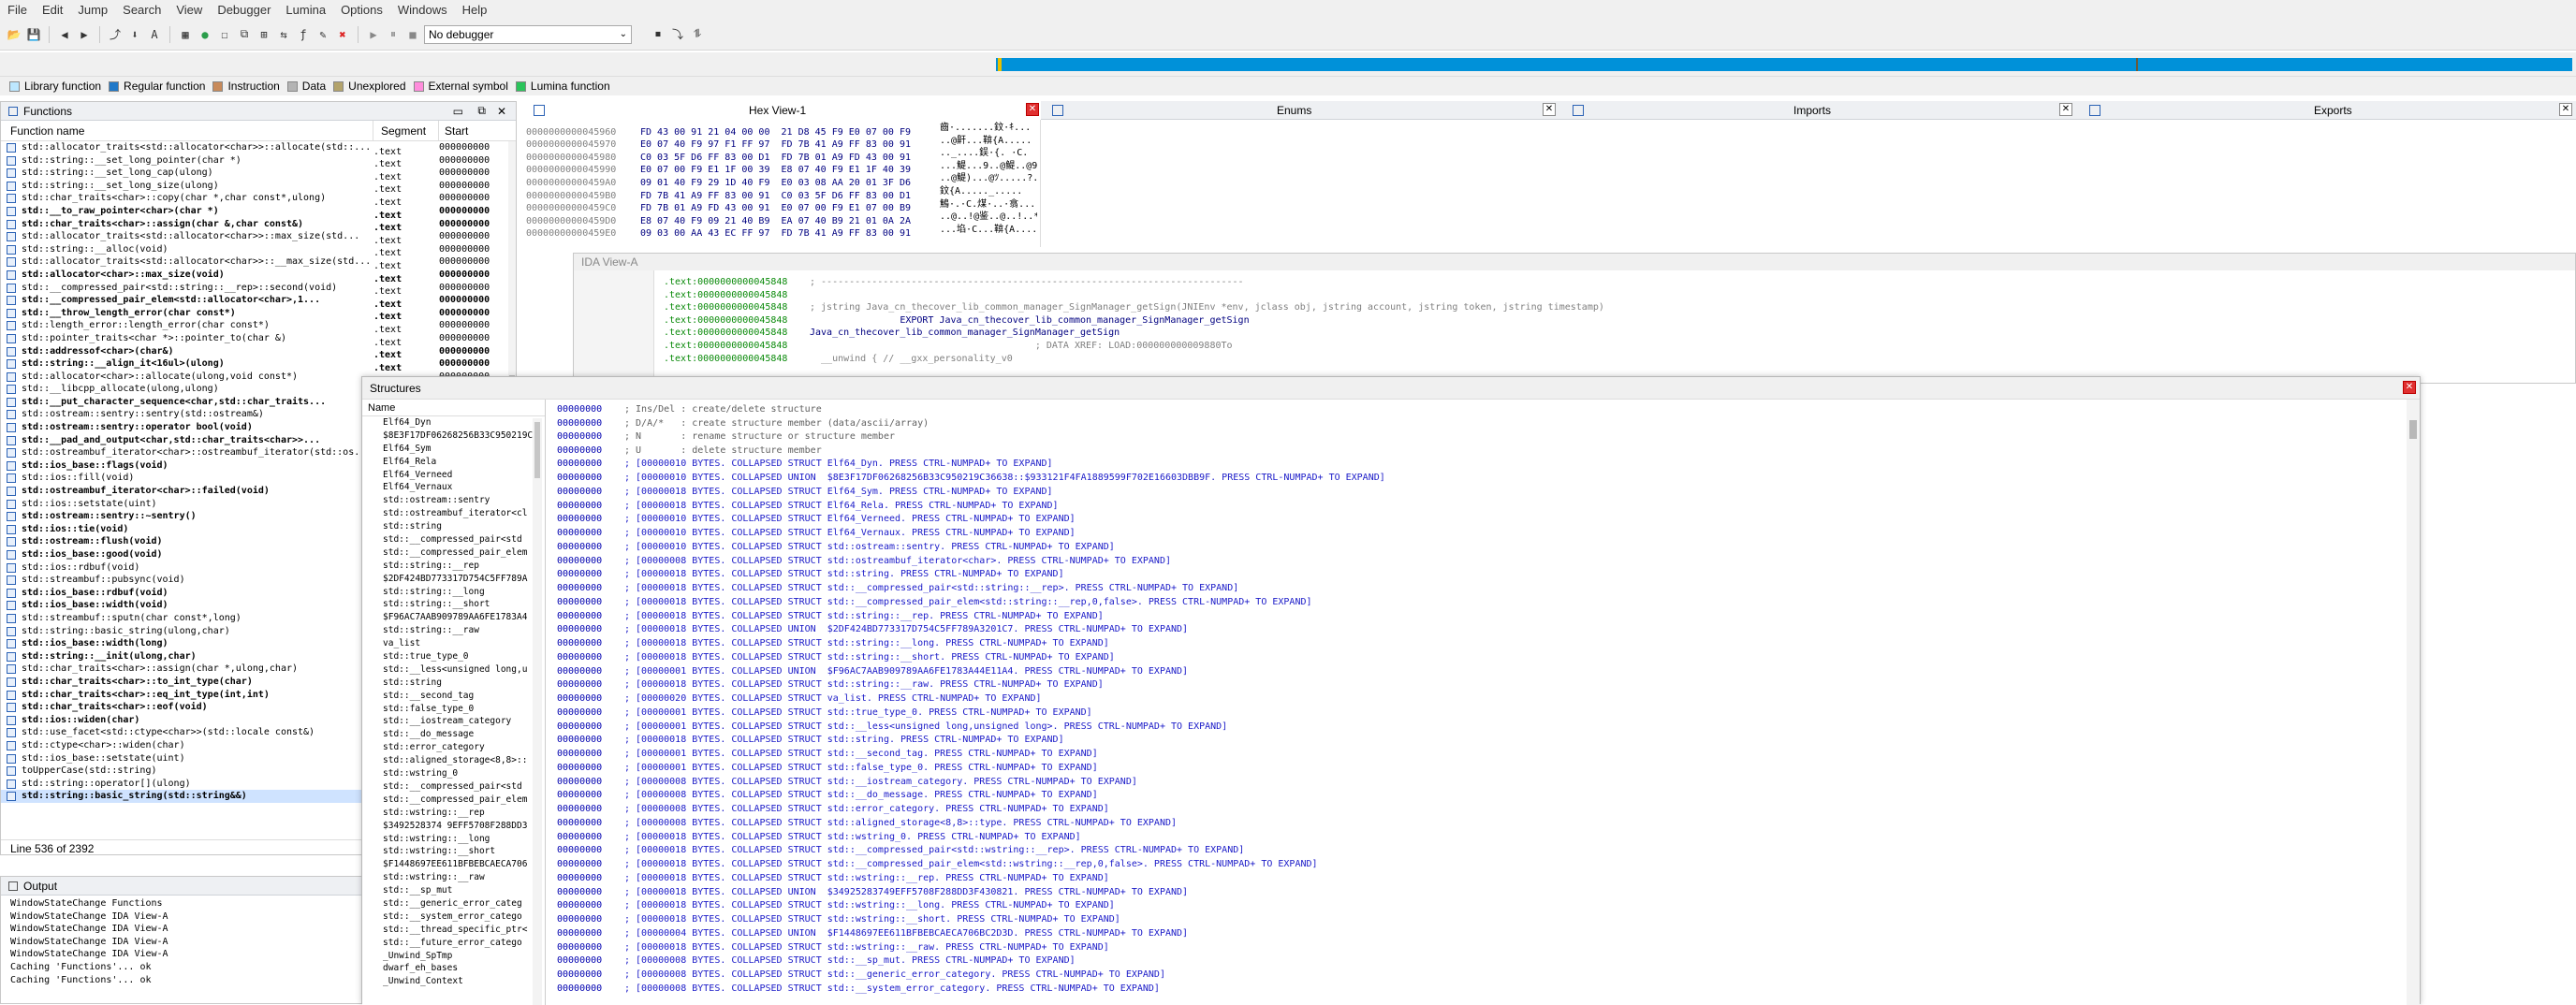  I want to click on structure-name-item: std::wstring::__short, so click(464, 851).